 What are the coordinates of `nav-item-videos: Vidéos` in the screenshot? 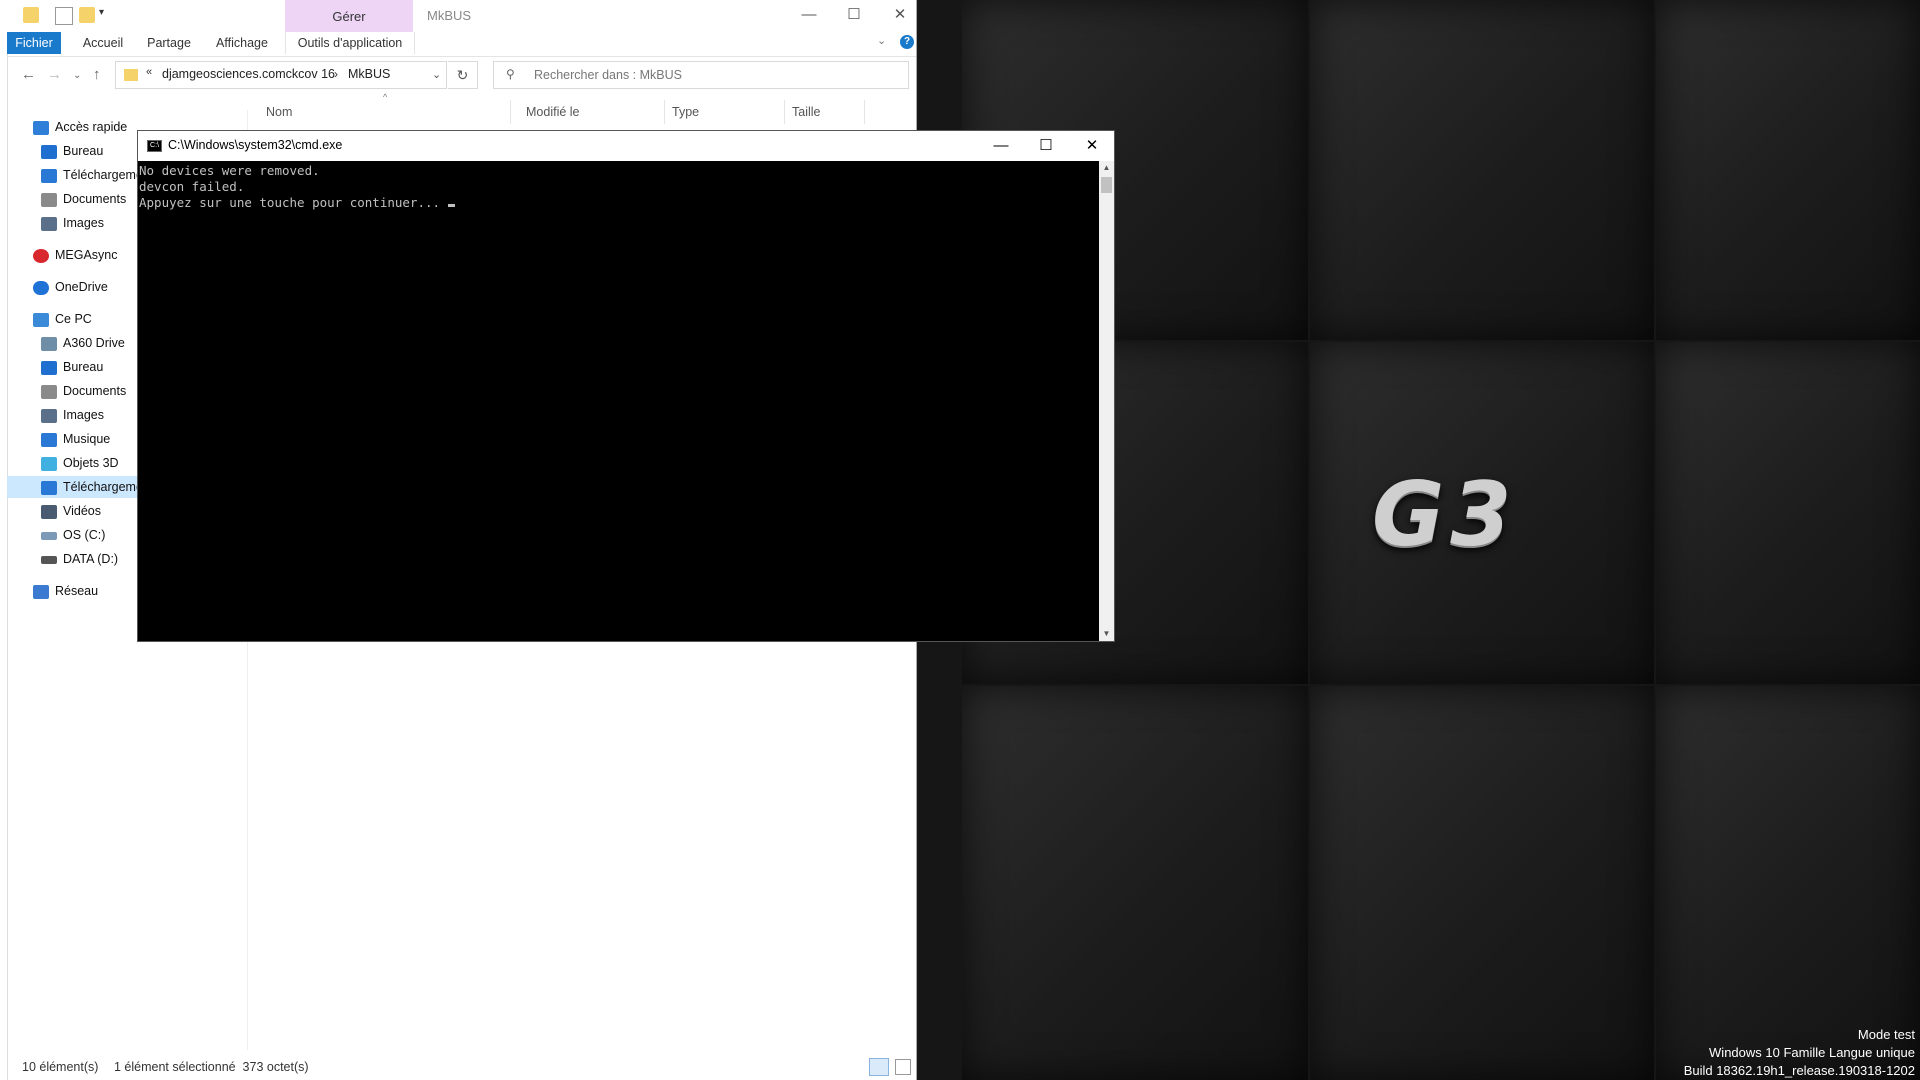 It's located at (71, 511).